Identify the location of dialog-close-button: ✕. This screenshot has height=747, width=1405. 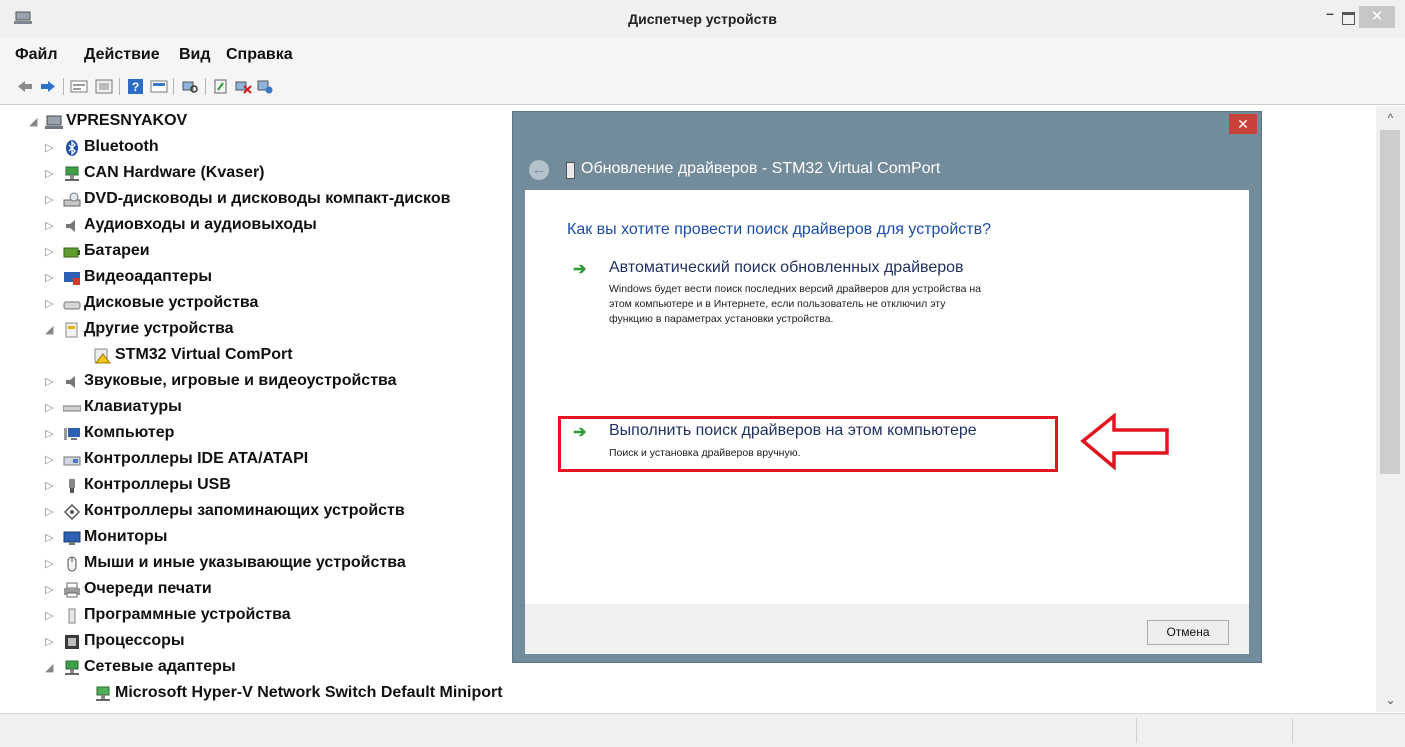
(1243, 124).